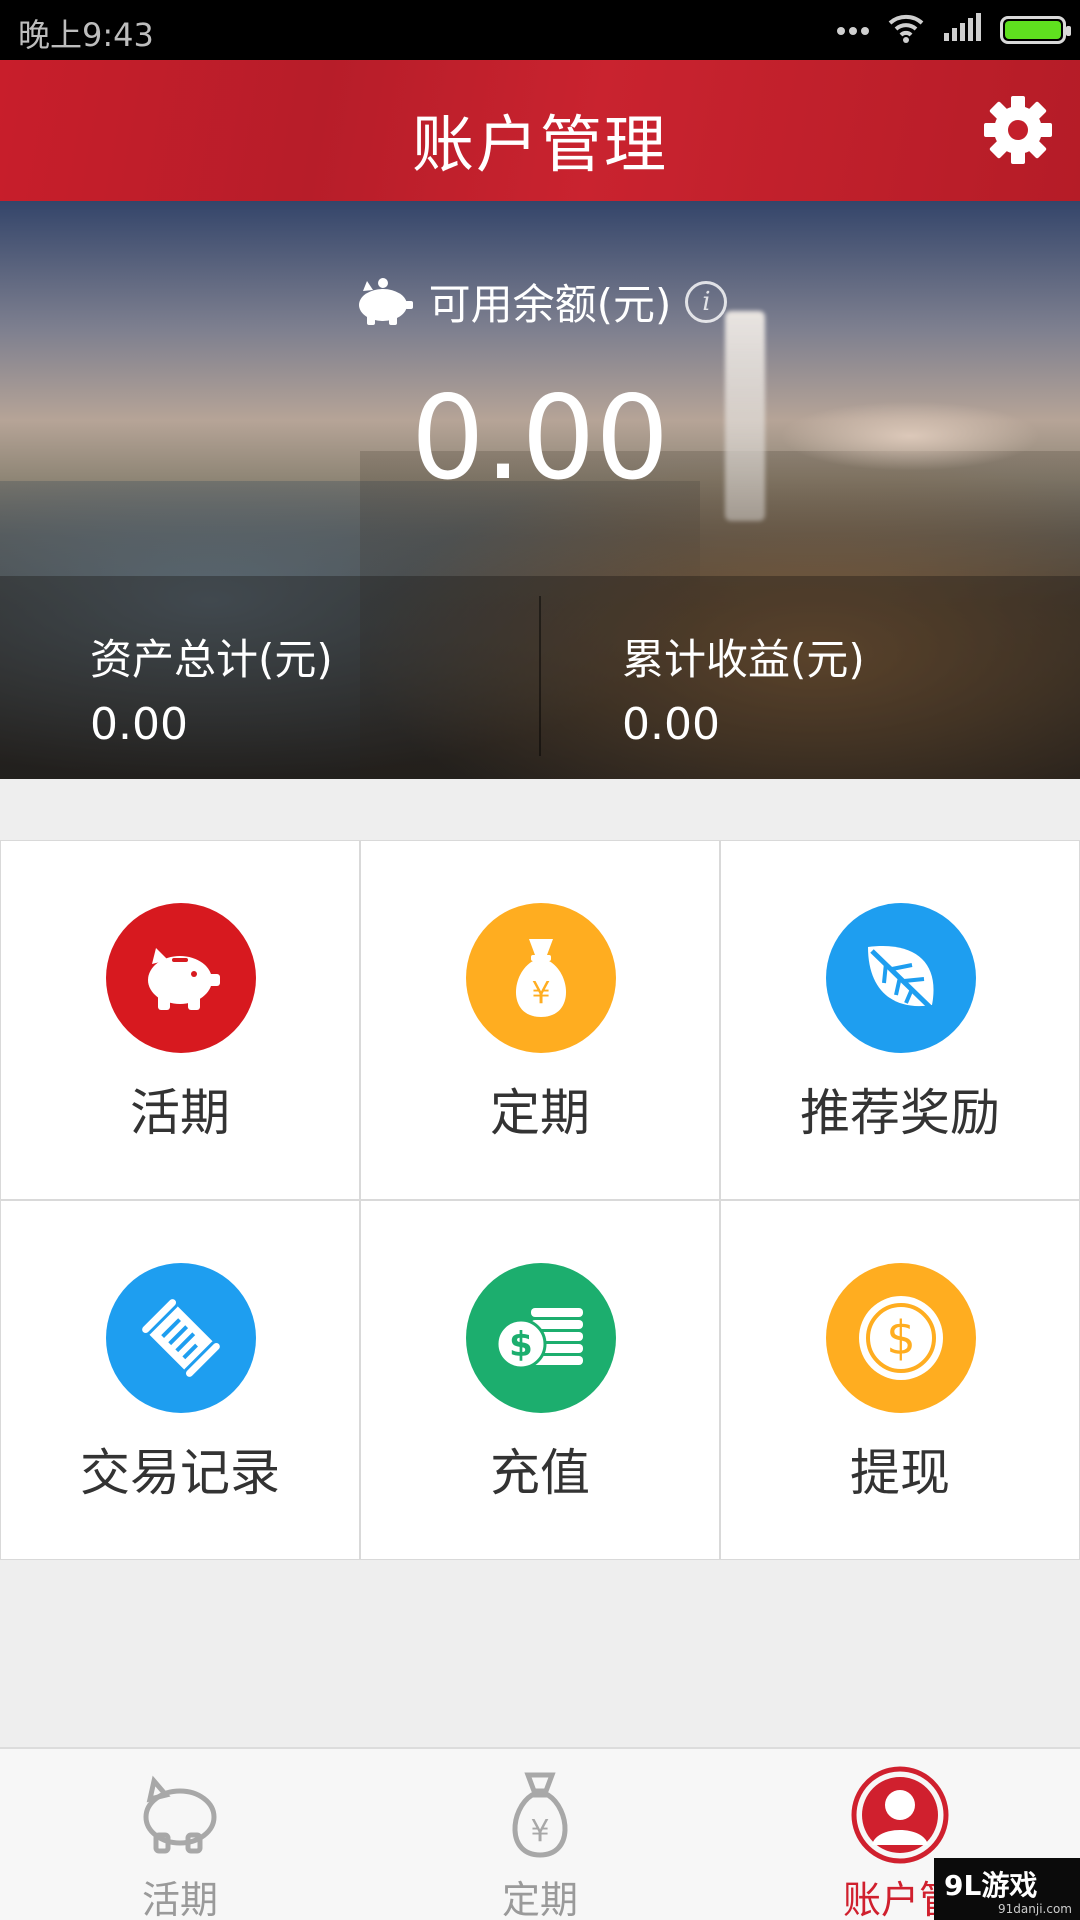  Describe the element at coordinates (211, 688) in the screenshot. I see `total-assets: 资产总计(元) 0.00` at that location.